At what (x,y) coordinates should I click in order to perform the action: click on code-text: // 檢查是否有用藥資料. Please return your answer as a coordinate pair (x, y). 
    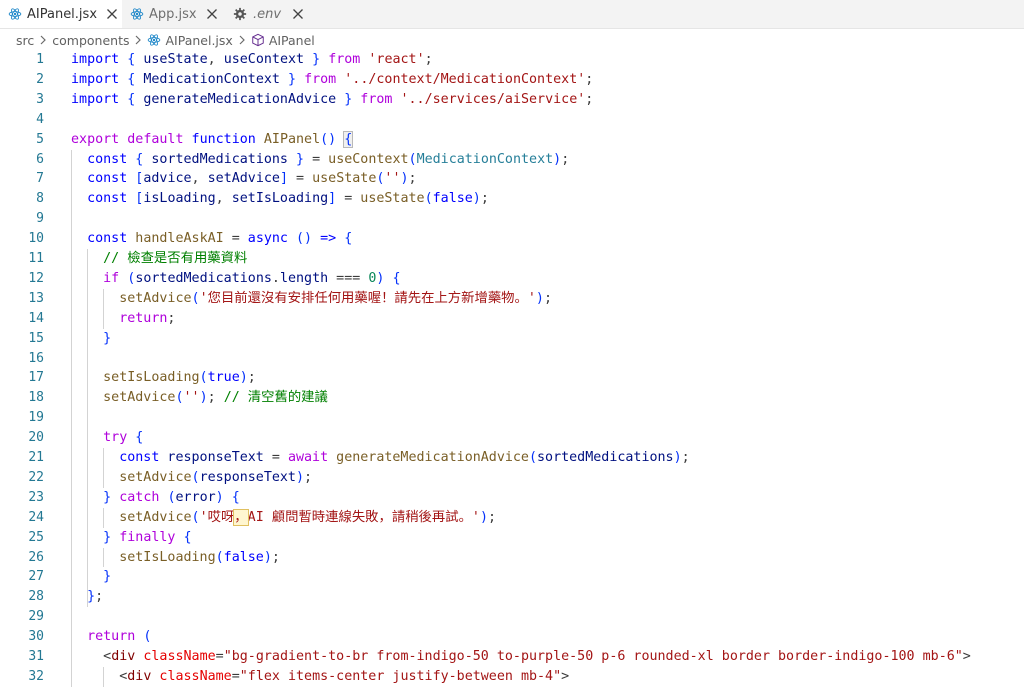
    Looking at the image, I should click on (159, 259).